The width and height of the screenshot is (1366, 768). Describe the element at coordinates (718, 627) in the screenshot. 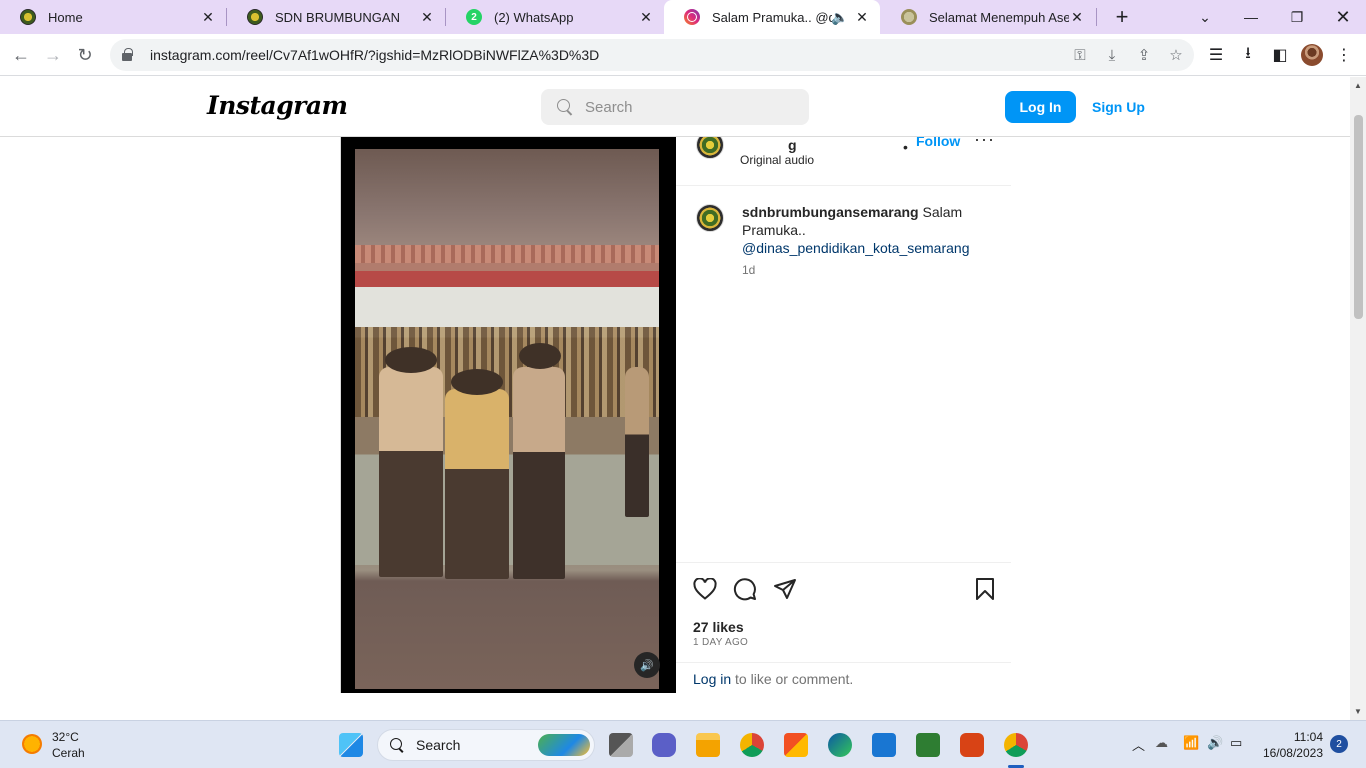

I see `likes-count: 27 likes` at that location.